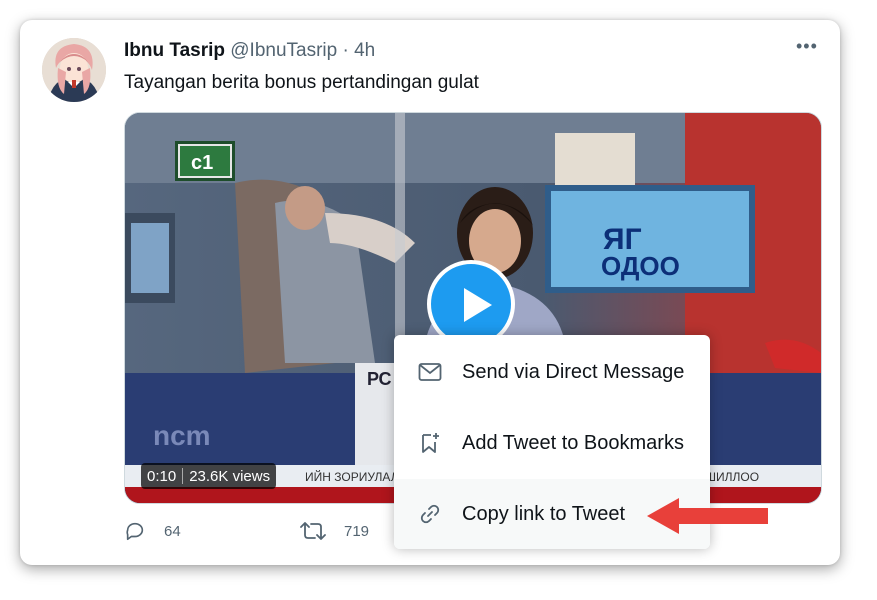  Describe the element at coordinates (313, 531) in the screenshot. I see `retweet-icon` at that location.